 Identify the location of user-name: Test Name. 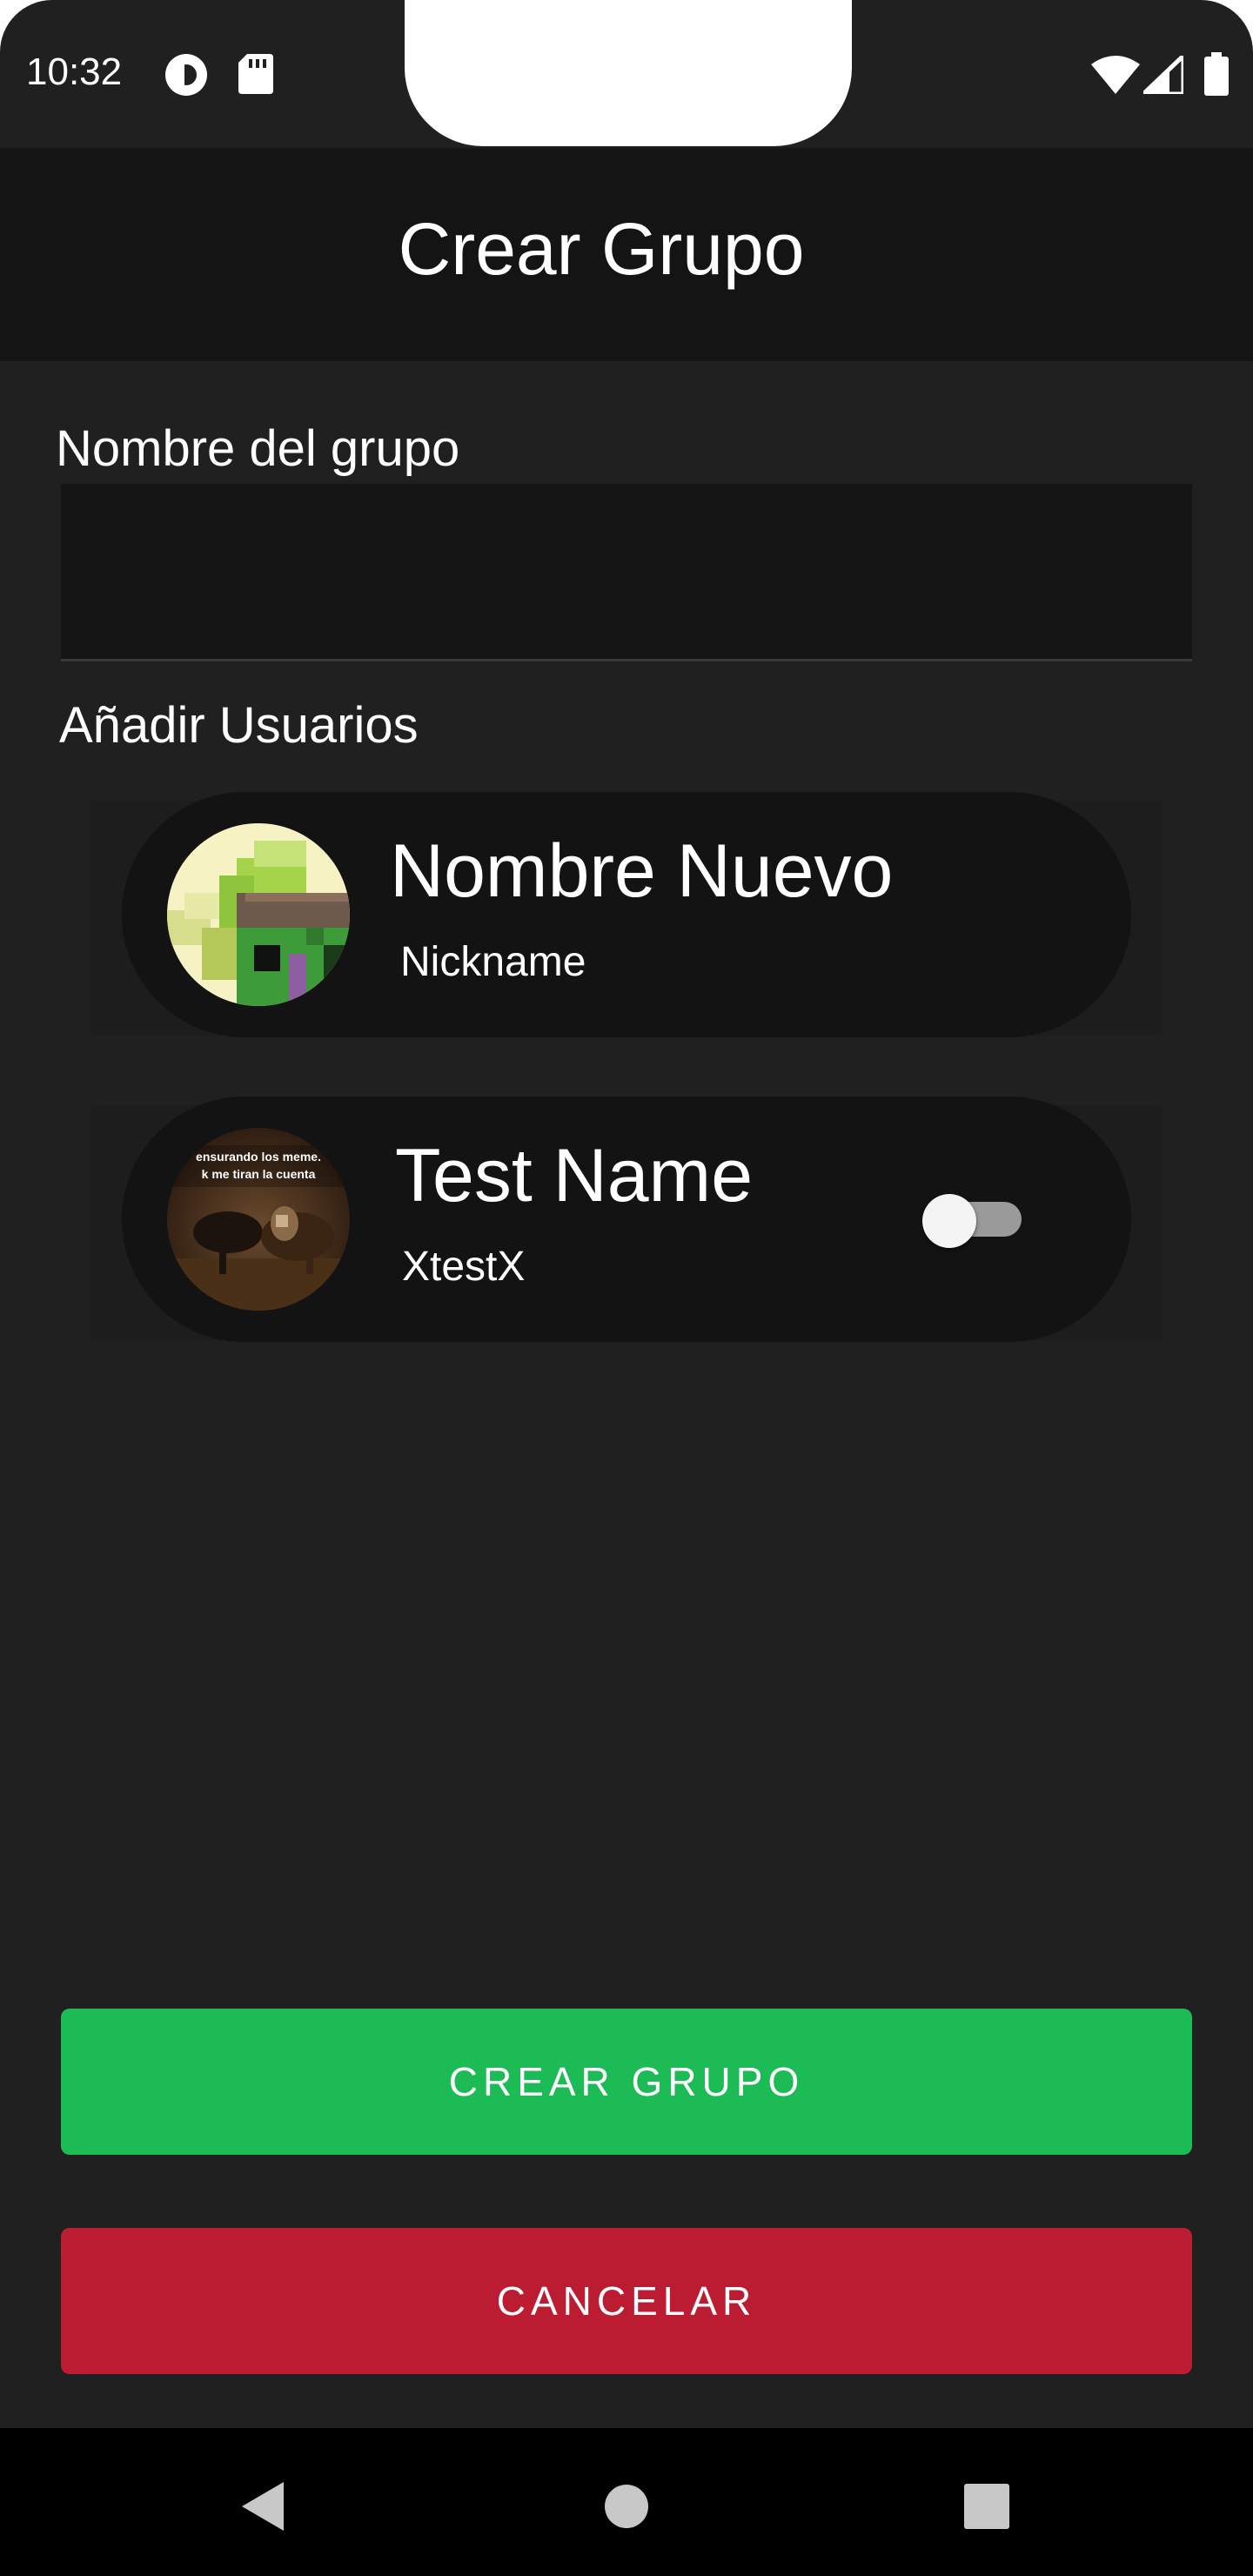
(574, 1176).